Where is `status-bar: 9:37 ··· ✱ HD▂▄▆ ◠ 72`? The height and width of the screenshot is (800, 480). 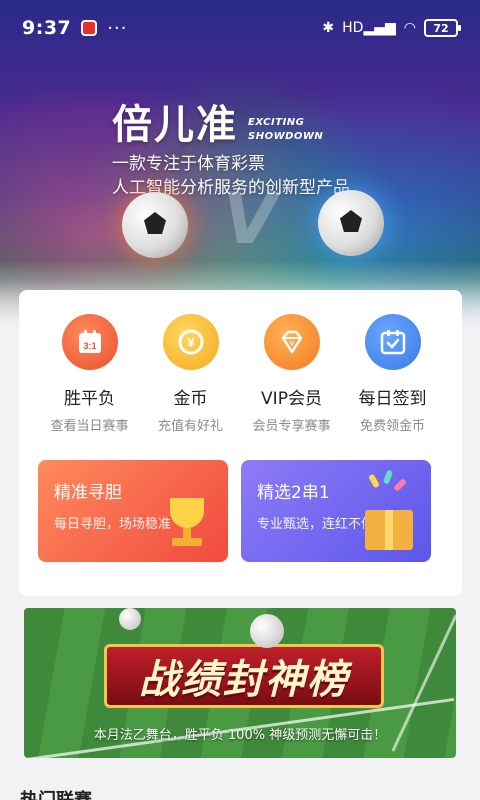
status-bar: 9:37 ··· ✱ HD▂▄▆ ◠ 72 is located at coordinates (240, 28).